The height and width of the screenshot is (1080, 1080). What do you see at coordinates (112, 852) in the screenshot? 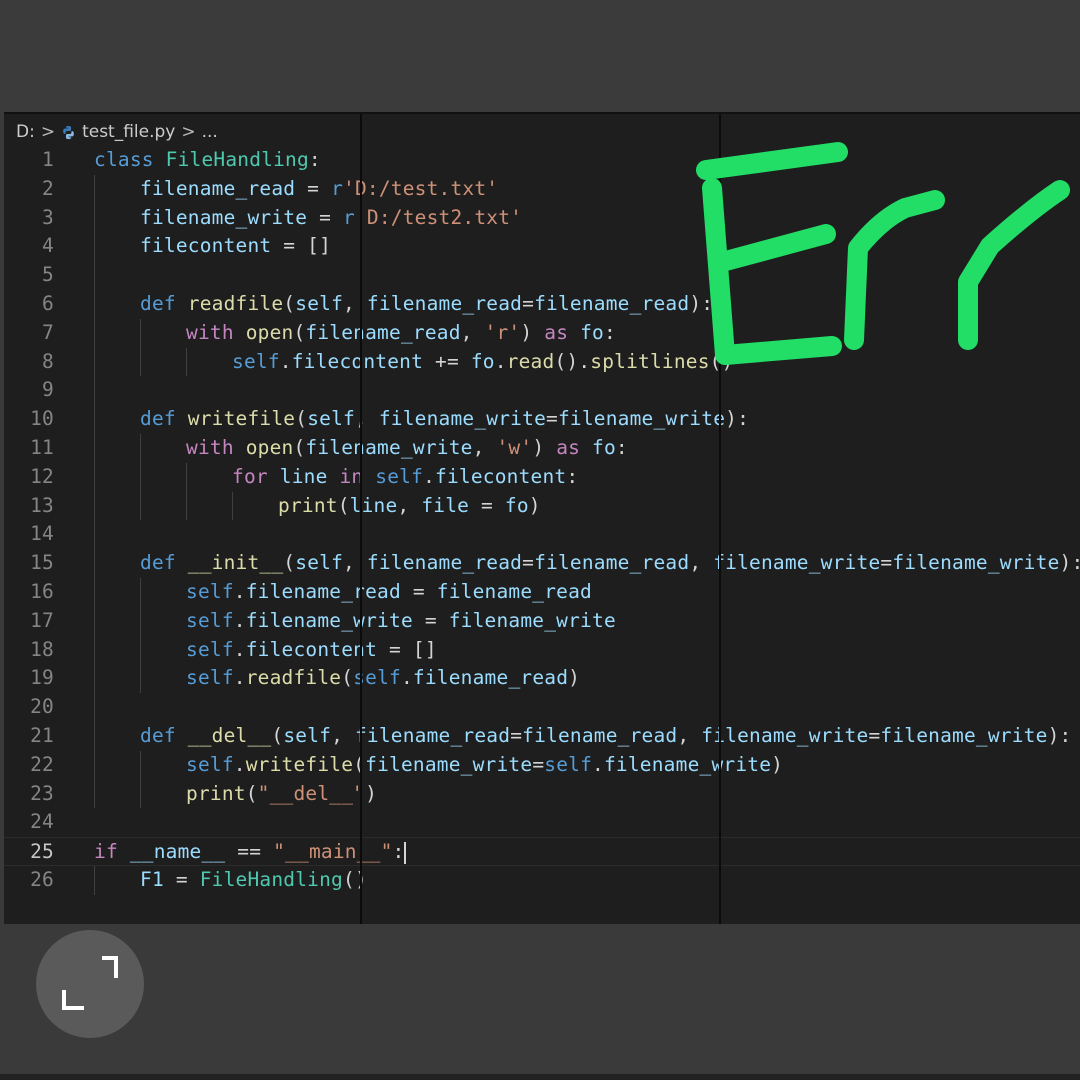
I see `code-token: if` at bounding box center [112, 852].